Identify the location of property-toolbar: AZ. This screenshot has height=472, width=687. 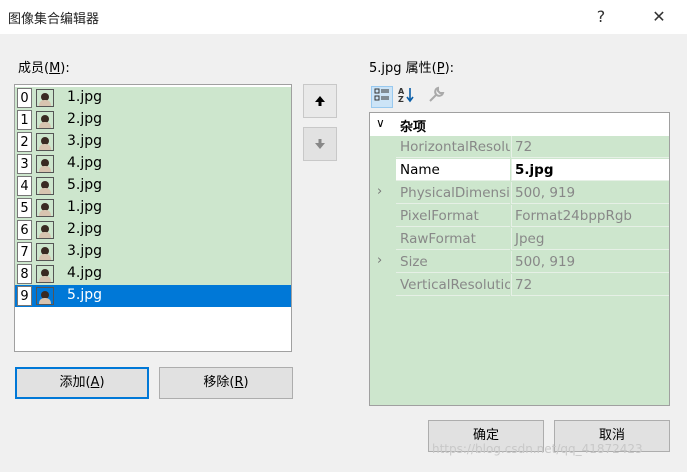
(409, 97).